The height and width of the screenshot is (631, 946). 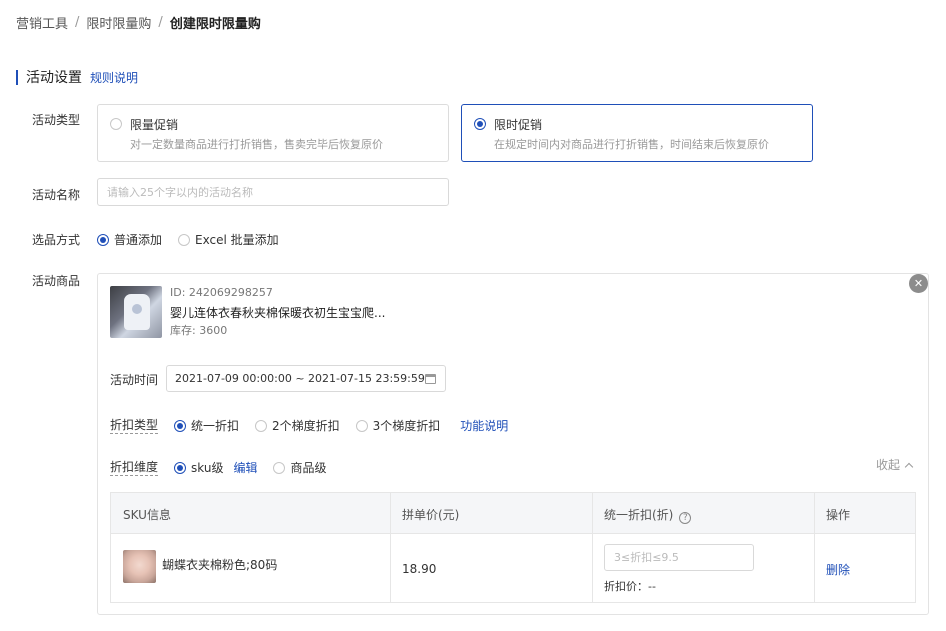 What do you see at coordinates (56, 240) in the screenshot?
I see `select-method-label: 选品方式` at bounding box center [56, 240].